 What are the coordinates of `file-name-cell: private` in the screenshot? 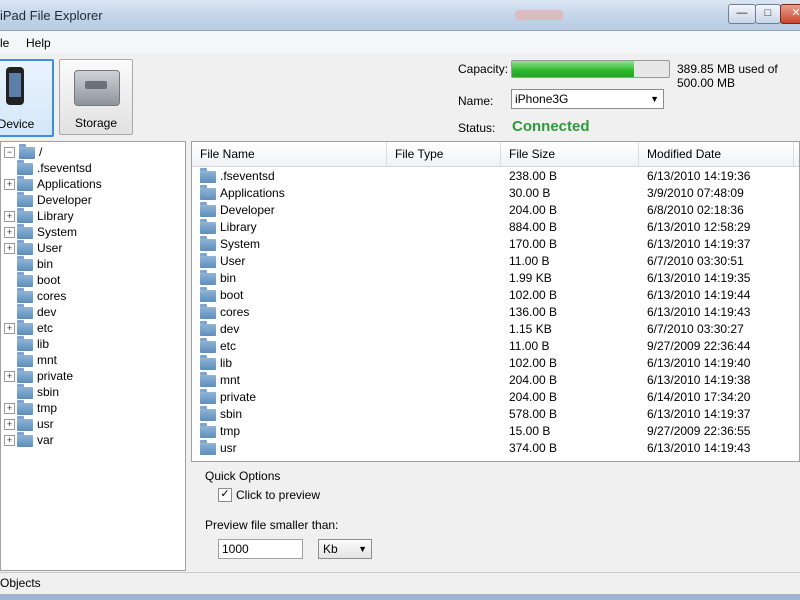 It's located at (228, 397).